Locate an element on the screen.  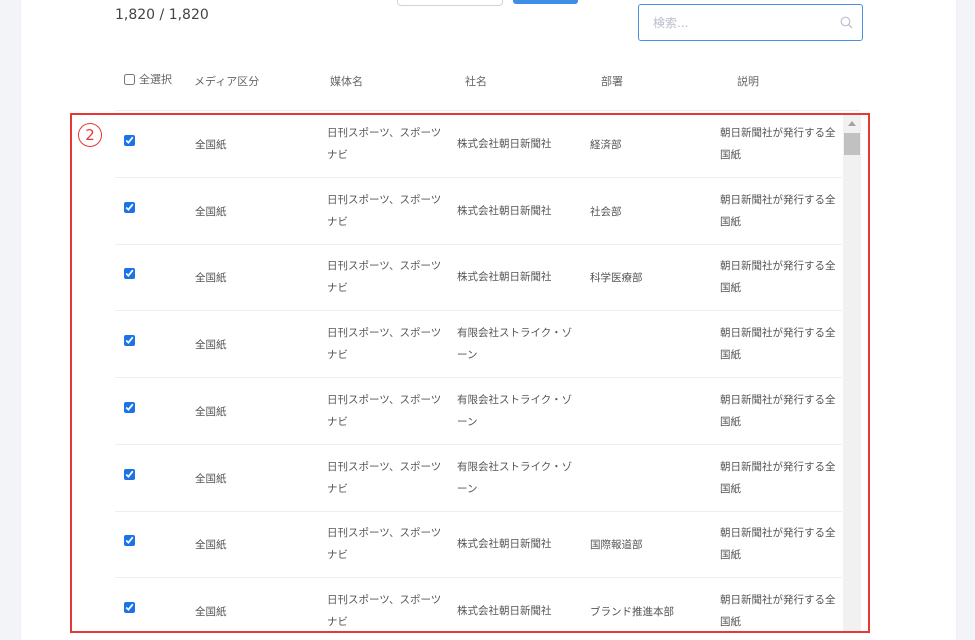
department-cell: 科学医療部 is located at coordinates (616, 278).